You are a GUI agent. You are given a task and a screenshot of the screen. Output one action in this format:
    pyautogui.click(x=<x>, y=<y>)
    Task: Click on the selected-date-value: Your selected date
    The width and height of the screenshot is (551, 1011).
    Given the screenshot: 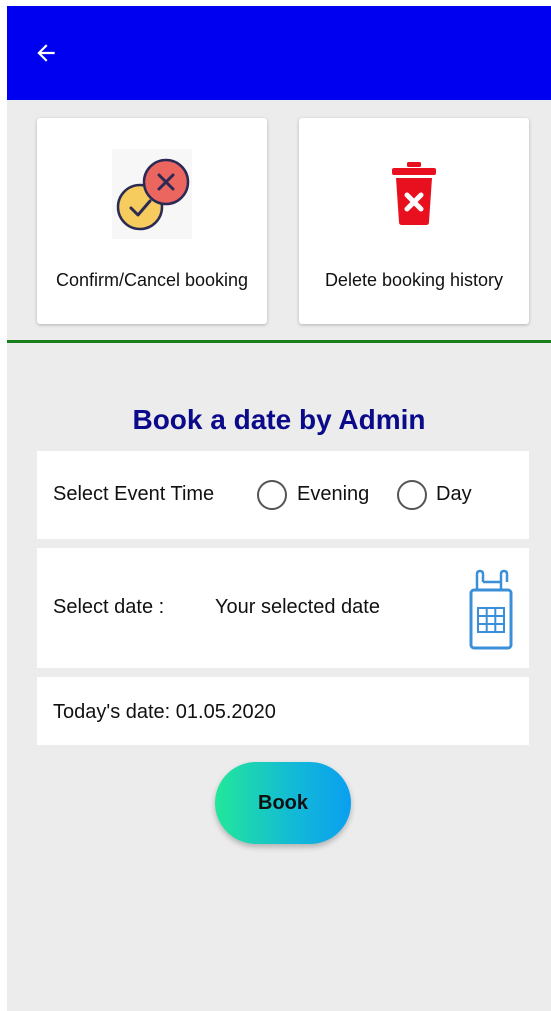 What is the action you would take?
    pyautogui.click(x=297, y=607)
    